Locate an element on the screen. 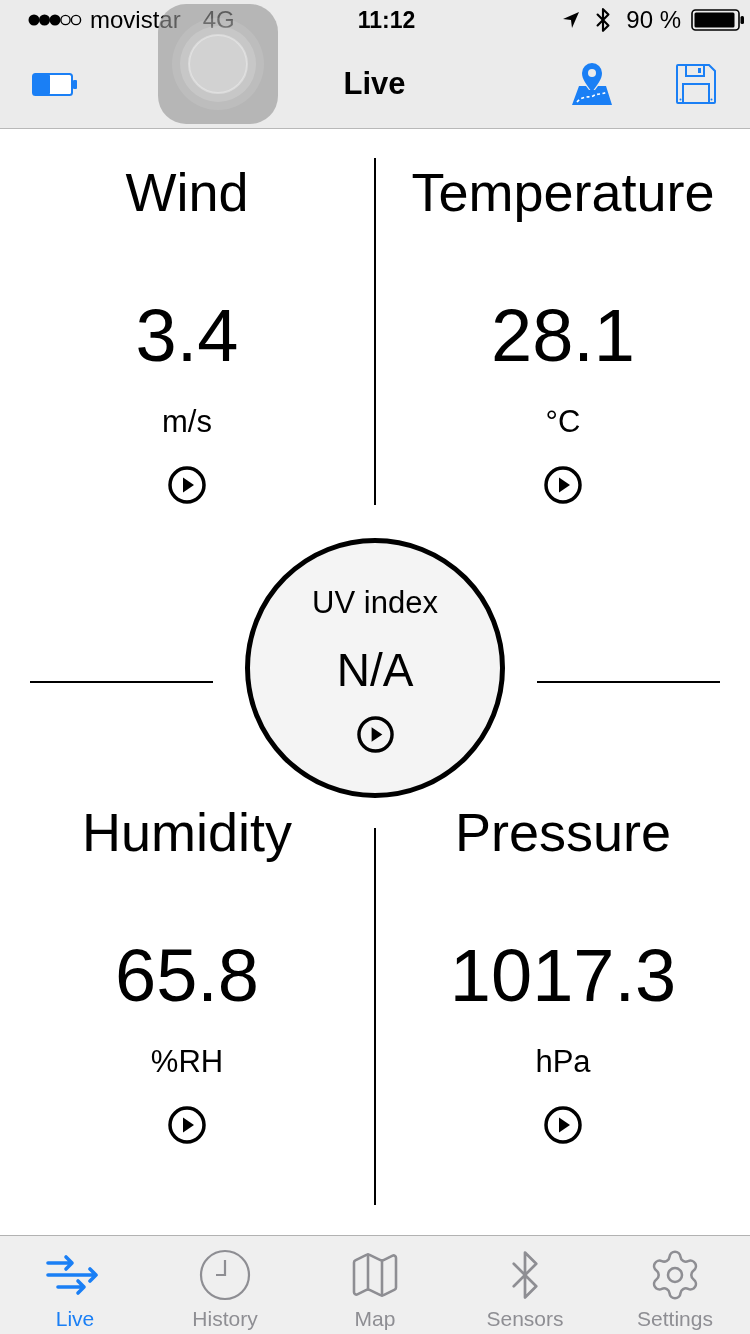 Image resolution: width=750 pixels, height=1334 pixels. uv-value: N/A is located at coordinates (375, 670).